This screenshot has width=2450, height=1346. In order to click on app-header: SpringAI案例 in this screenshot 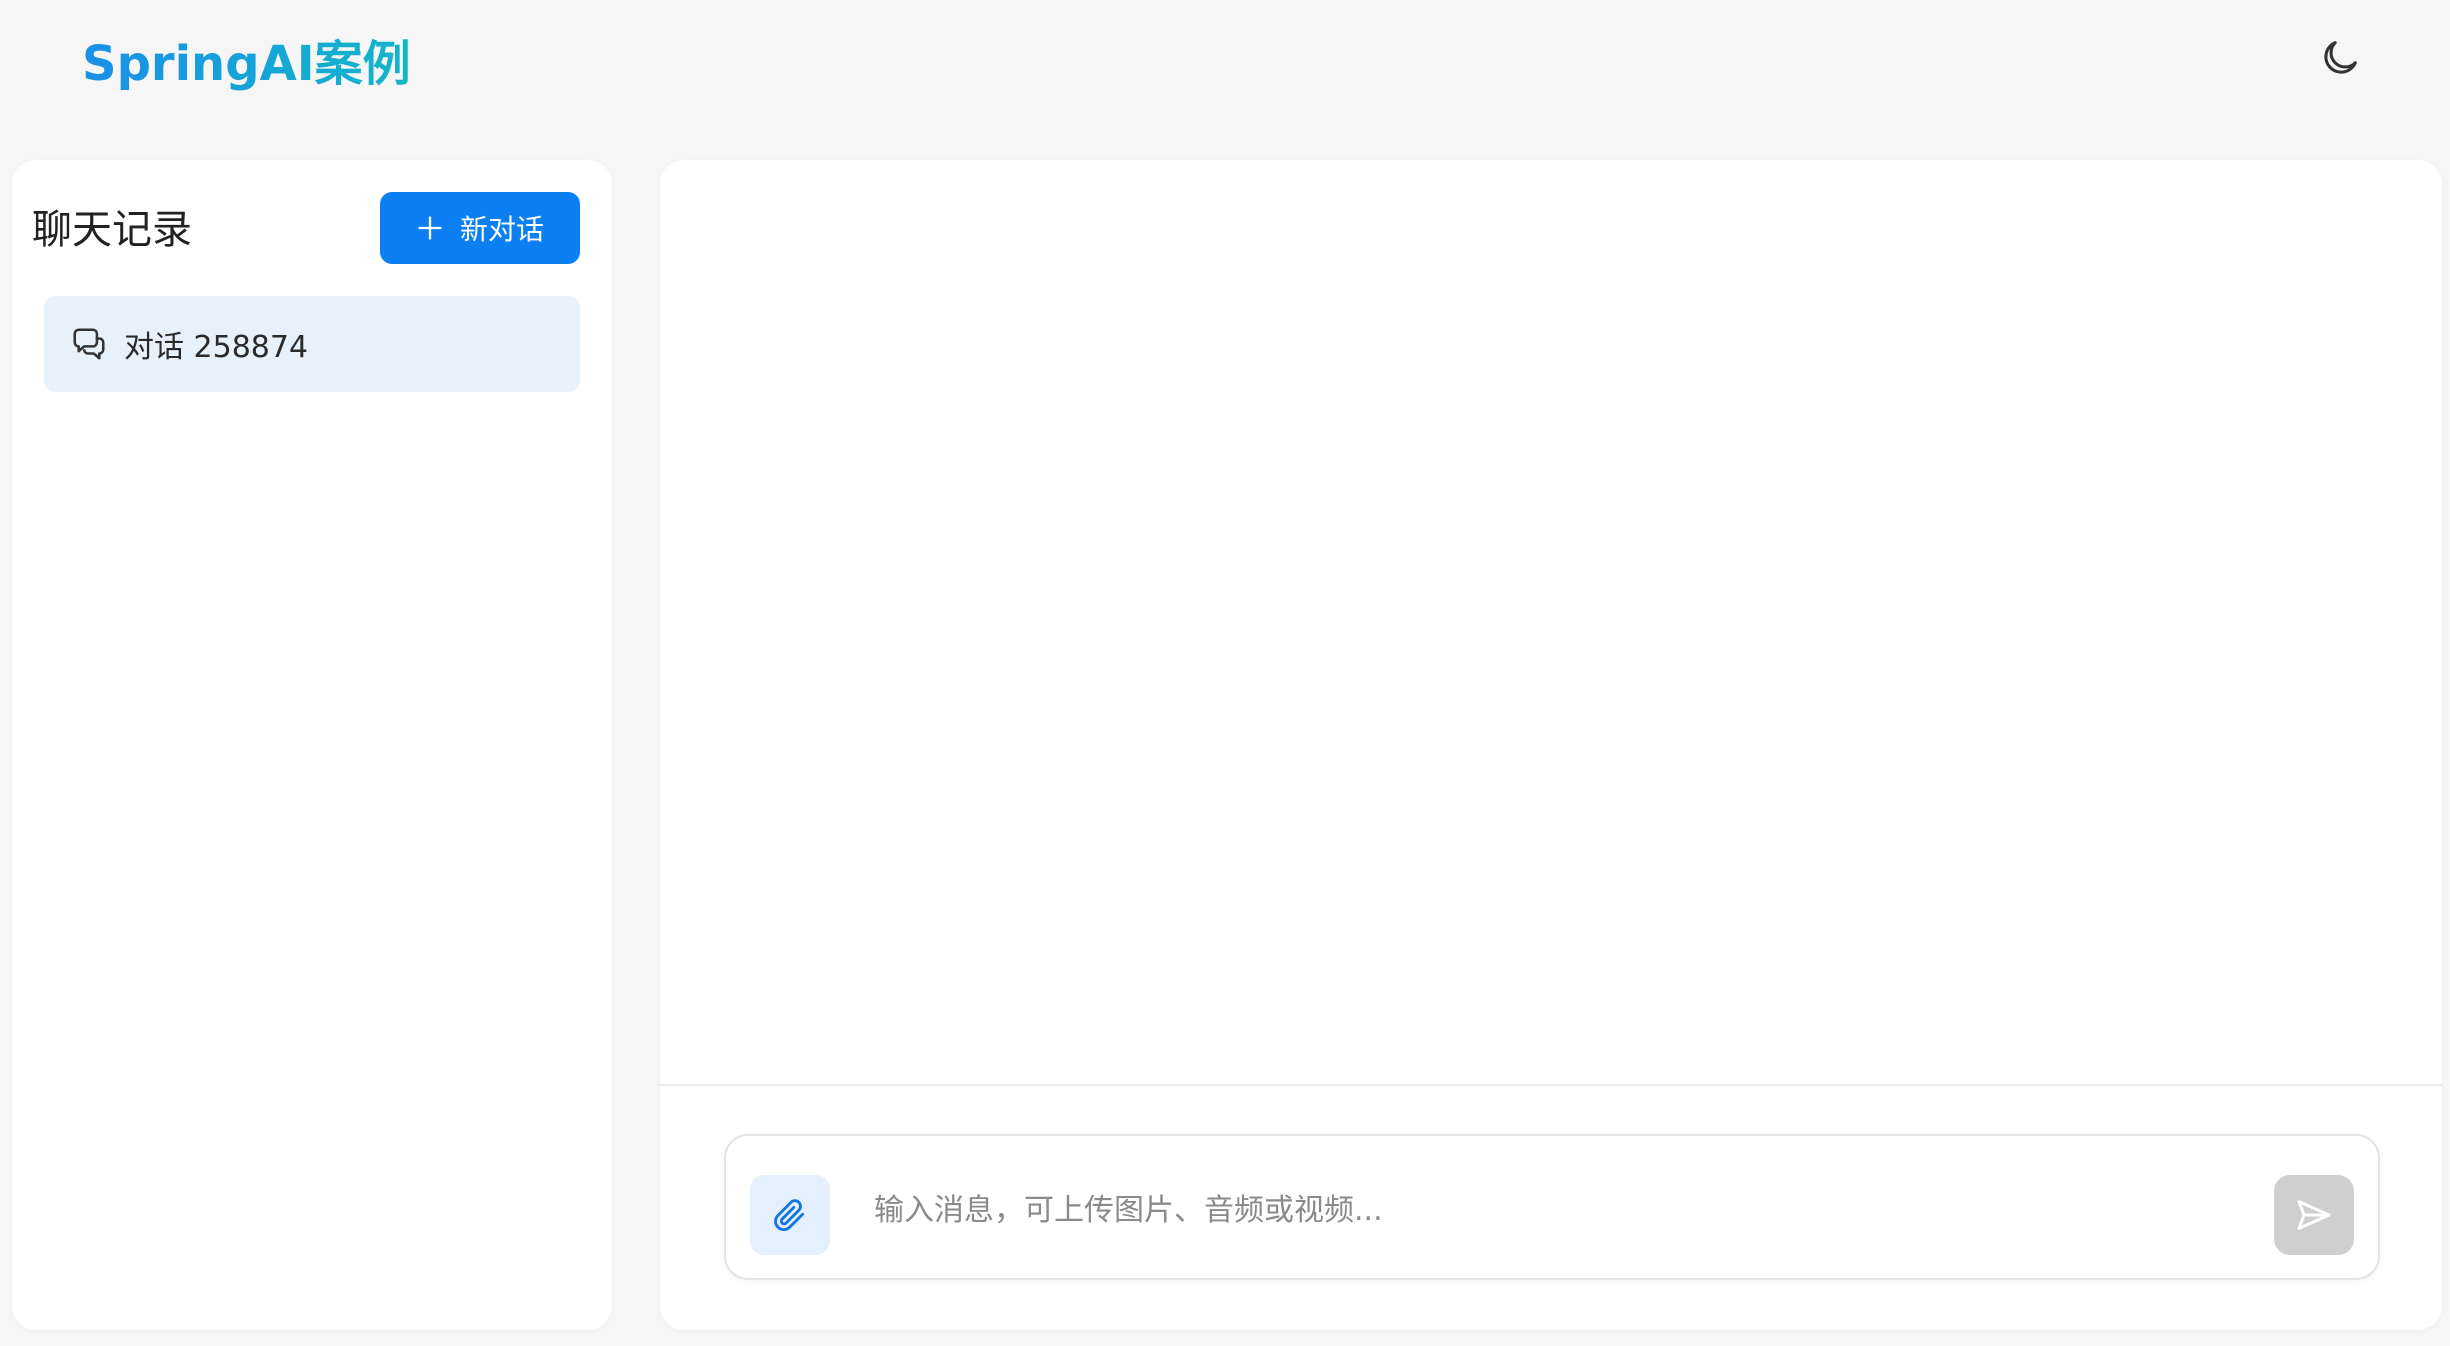, I will do `click(1225, 70)`.